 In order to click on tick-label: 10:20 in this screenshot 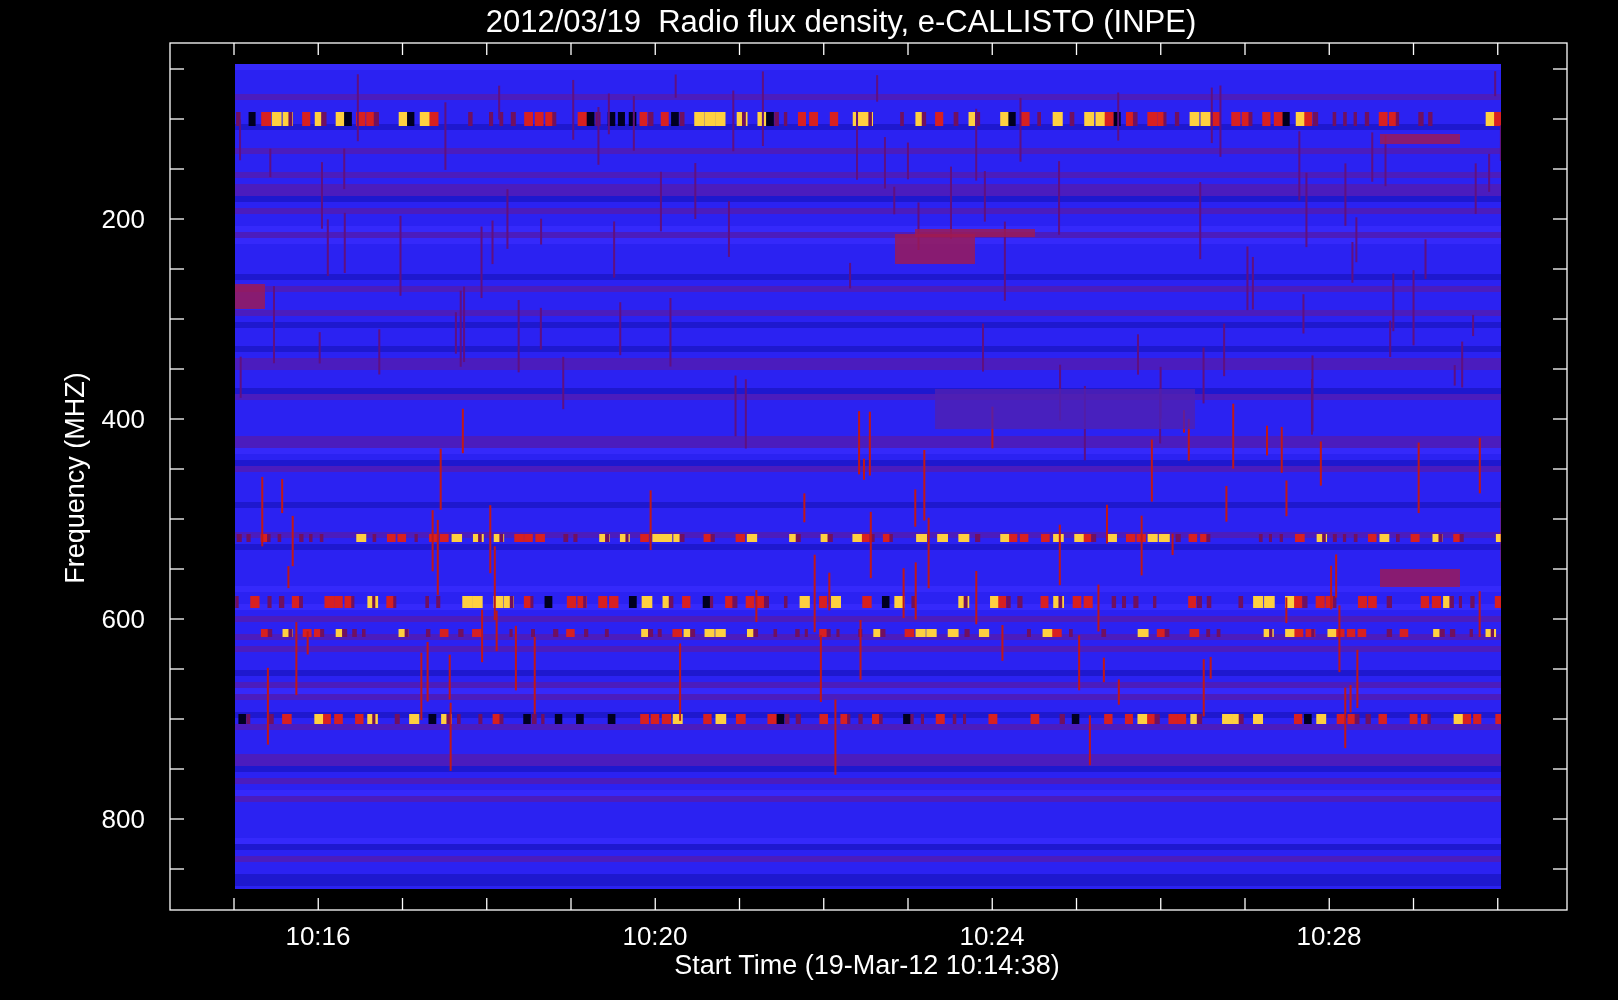, I will do `click(655, 936)`.